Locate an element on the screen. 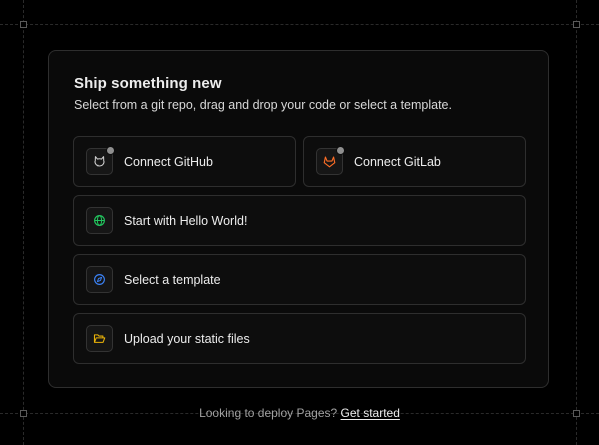  footer-text: Looking to deploy Pages? is located at coordinates (268, 413).